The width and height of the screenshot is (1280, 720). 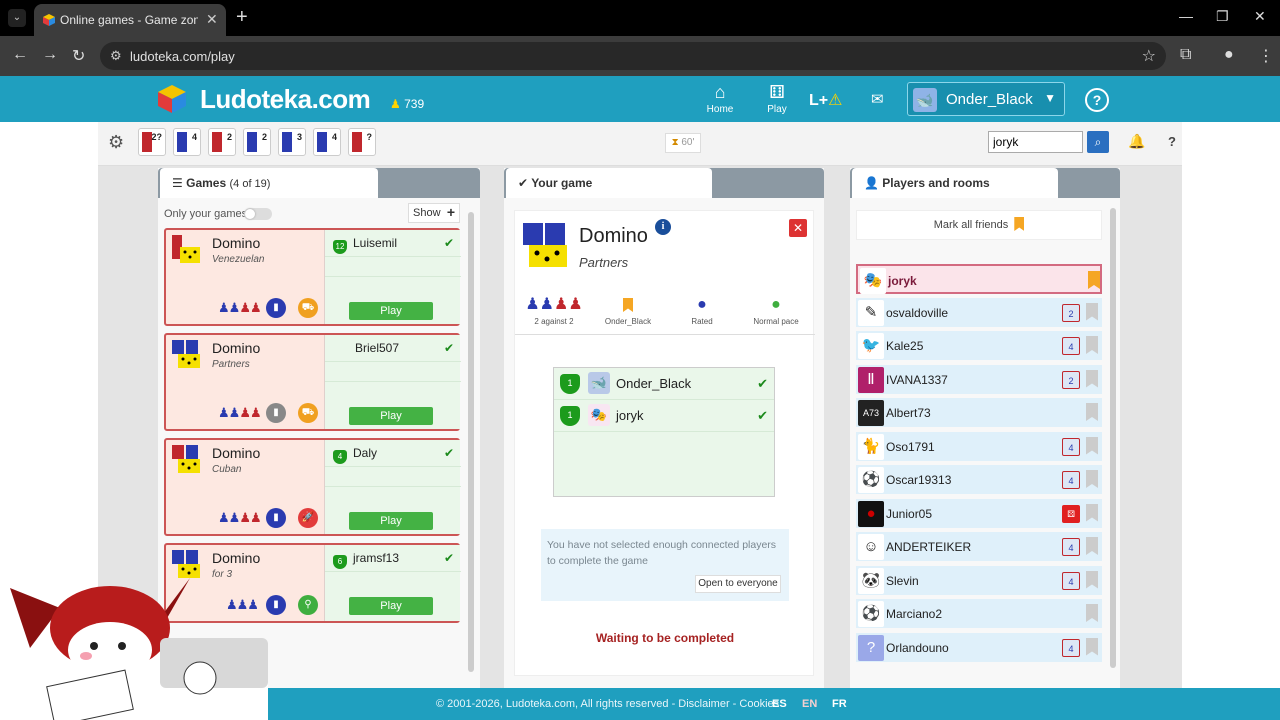 I want to click on user-menu: 🐋 Onder_Black ▼, so click(x=986, y=99).